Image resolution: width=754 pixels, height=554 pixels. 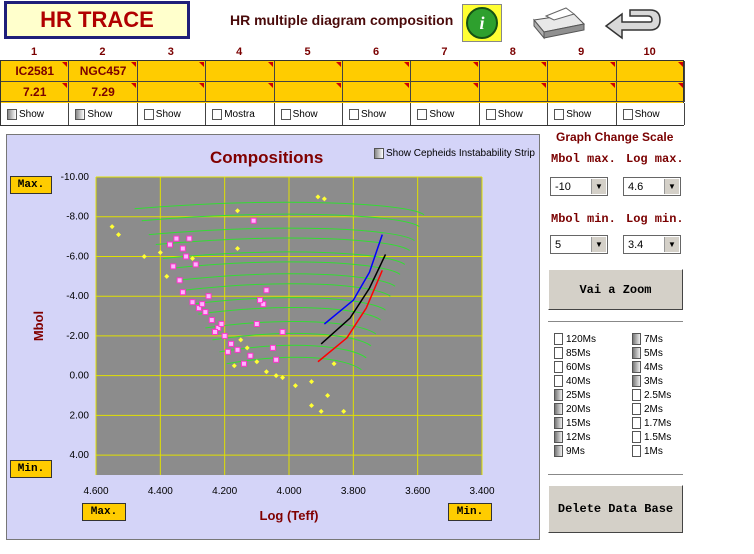 I want to click on x-tick-label: 4.600, so click(x=95, y=491).